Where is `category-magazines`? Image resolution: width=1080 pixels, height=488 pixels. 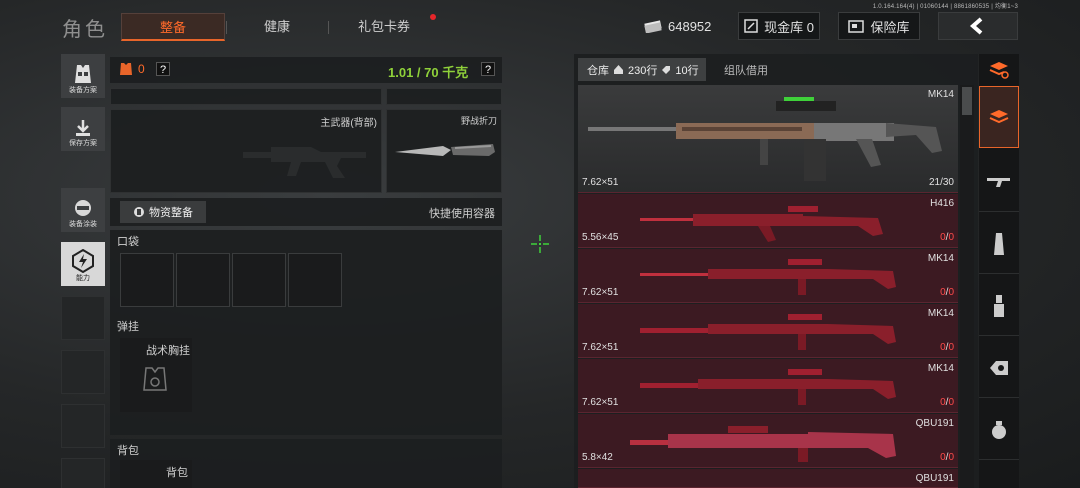 category-magazines is located at coordinates (999, 244).